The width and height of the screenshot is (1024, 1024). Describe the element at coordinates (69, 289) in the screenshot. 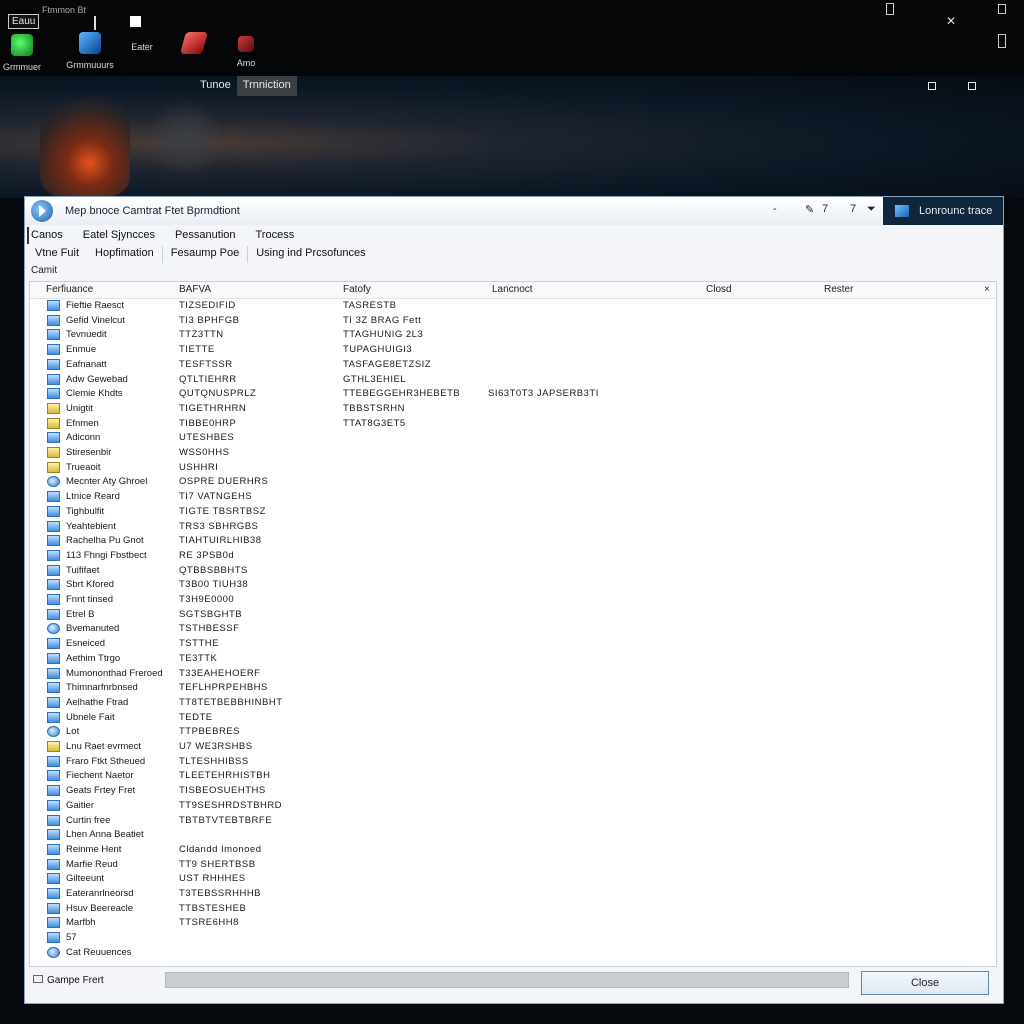

I see `column-header: Ferfiuance` at that location.